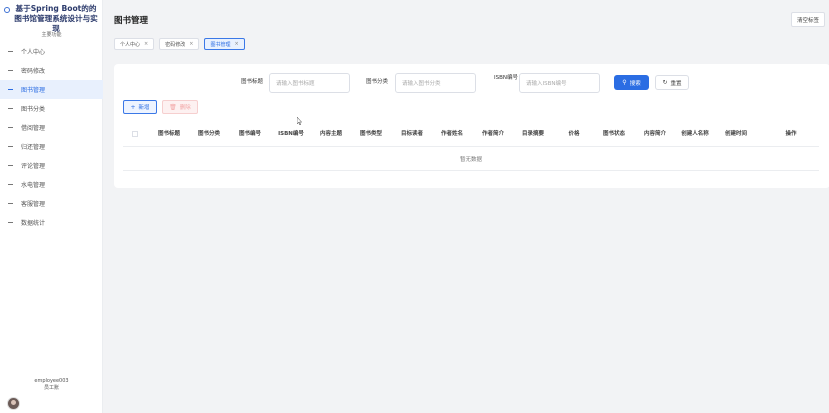 The height and width of the screenshot is (413, 829). I want to click on user-role: 员工账, so click(51, 388).